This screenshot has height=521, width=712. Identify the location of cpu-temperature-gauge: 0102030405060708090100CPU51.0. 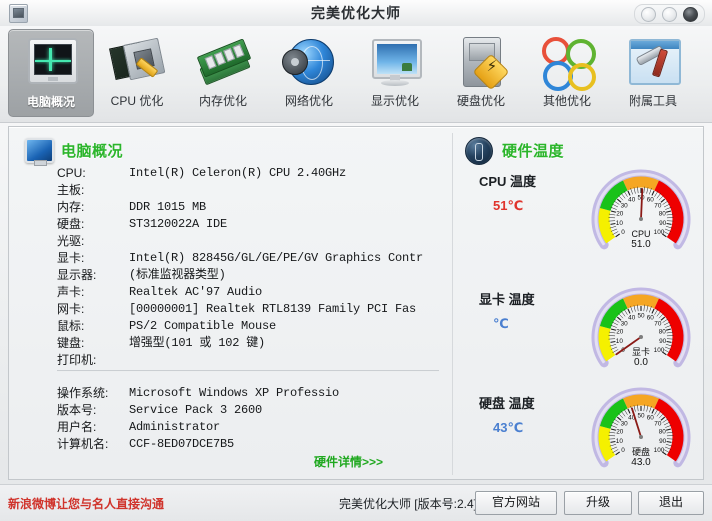
(641, 208).